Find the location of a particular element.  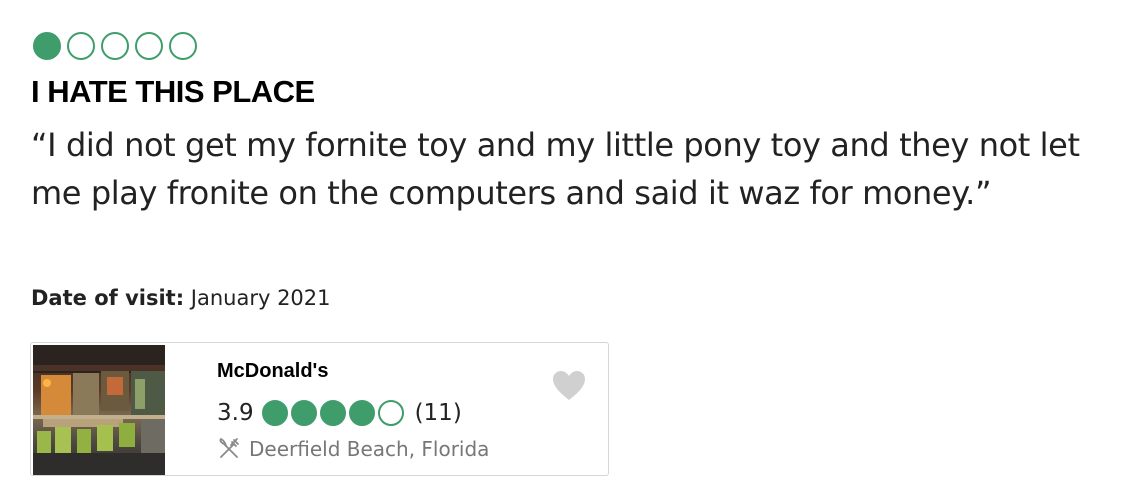

visit-date: Date of visit: January 2021 is located at coordinates (181, 298).